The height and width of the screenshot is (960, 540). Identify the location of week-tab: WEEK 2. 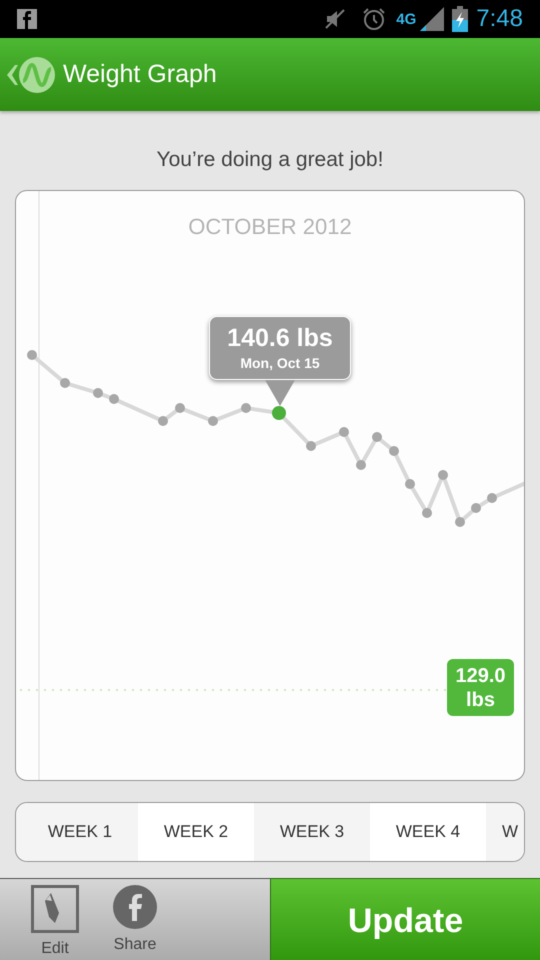
(196, 832).